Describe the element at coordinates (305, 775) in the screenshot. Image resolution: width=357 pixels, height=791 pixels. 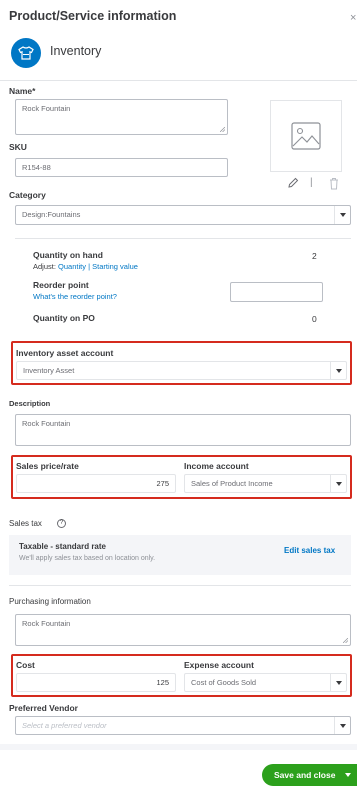
I see `save-and-close-label: Save and close` at that location.